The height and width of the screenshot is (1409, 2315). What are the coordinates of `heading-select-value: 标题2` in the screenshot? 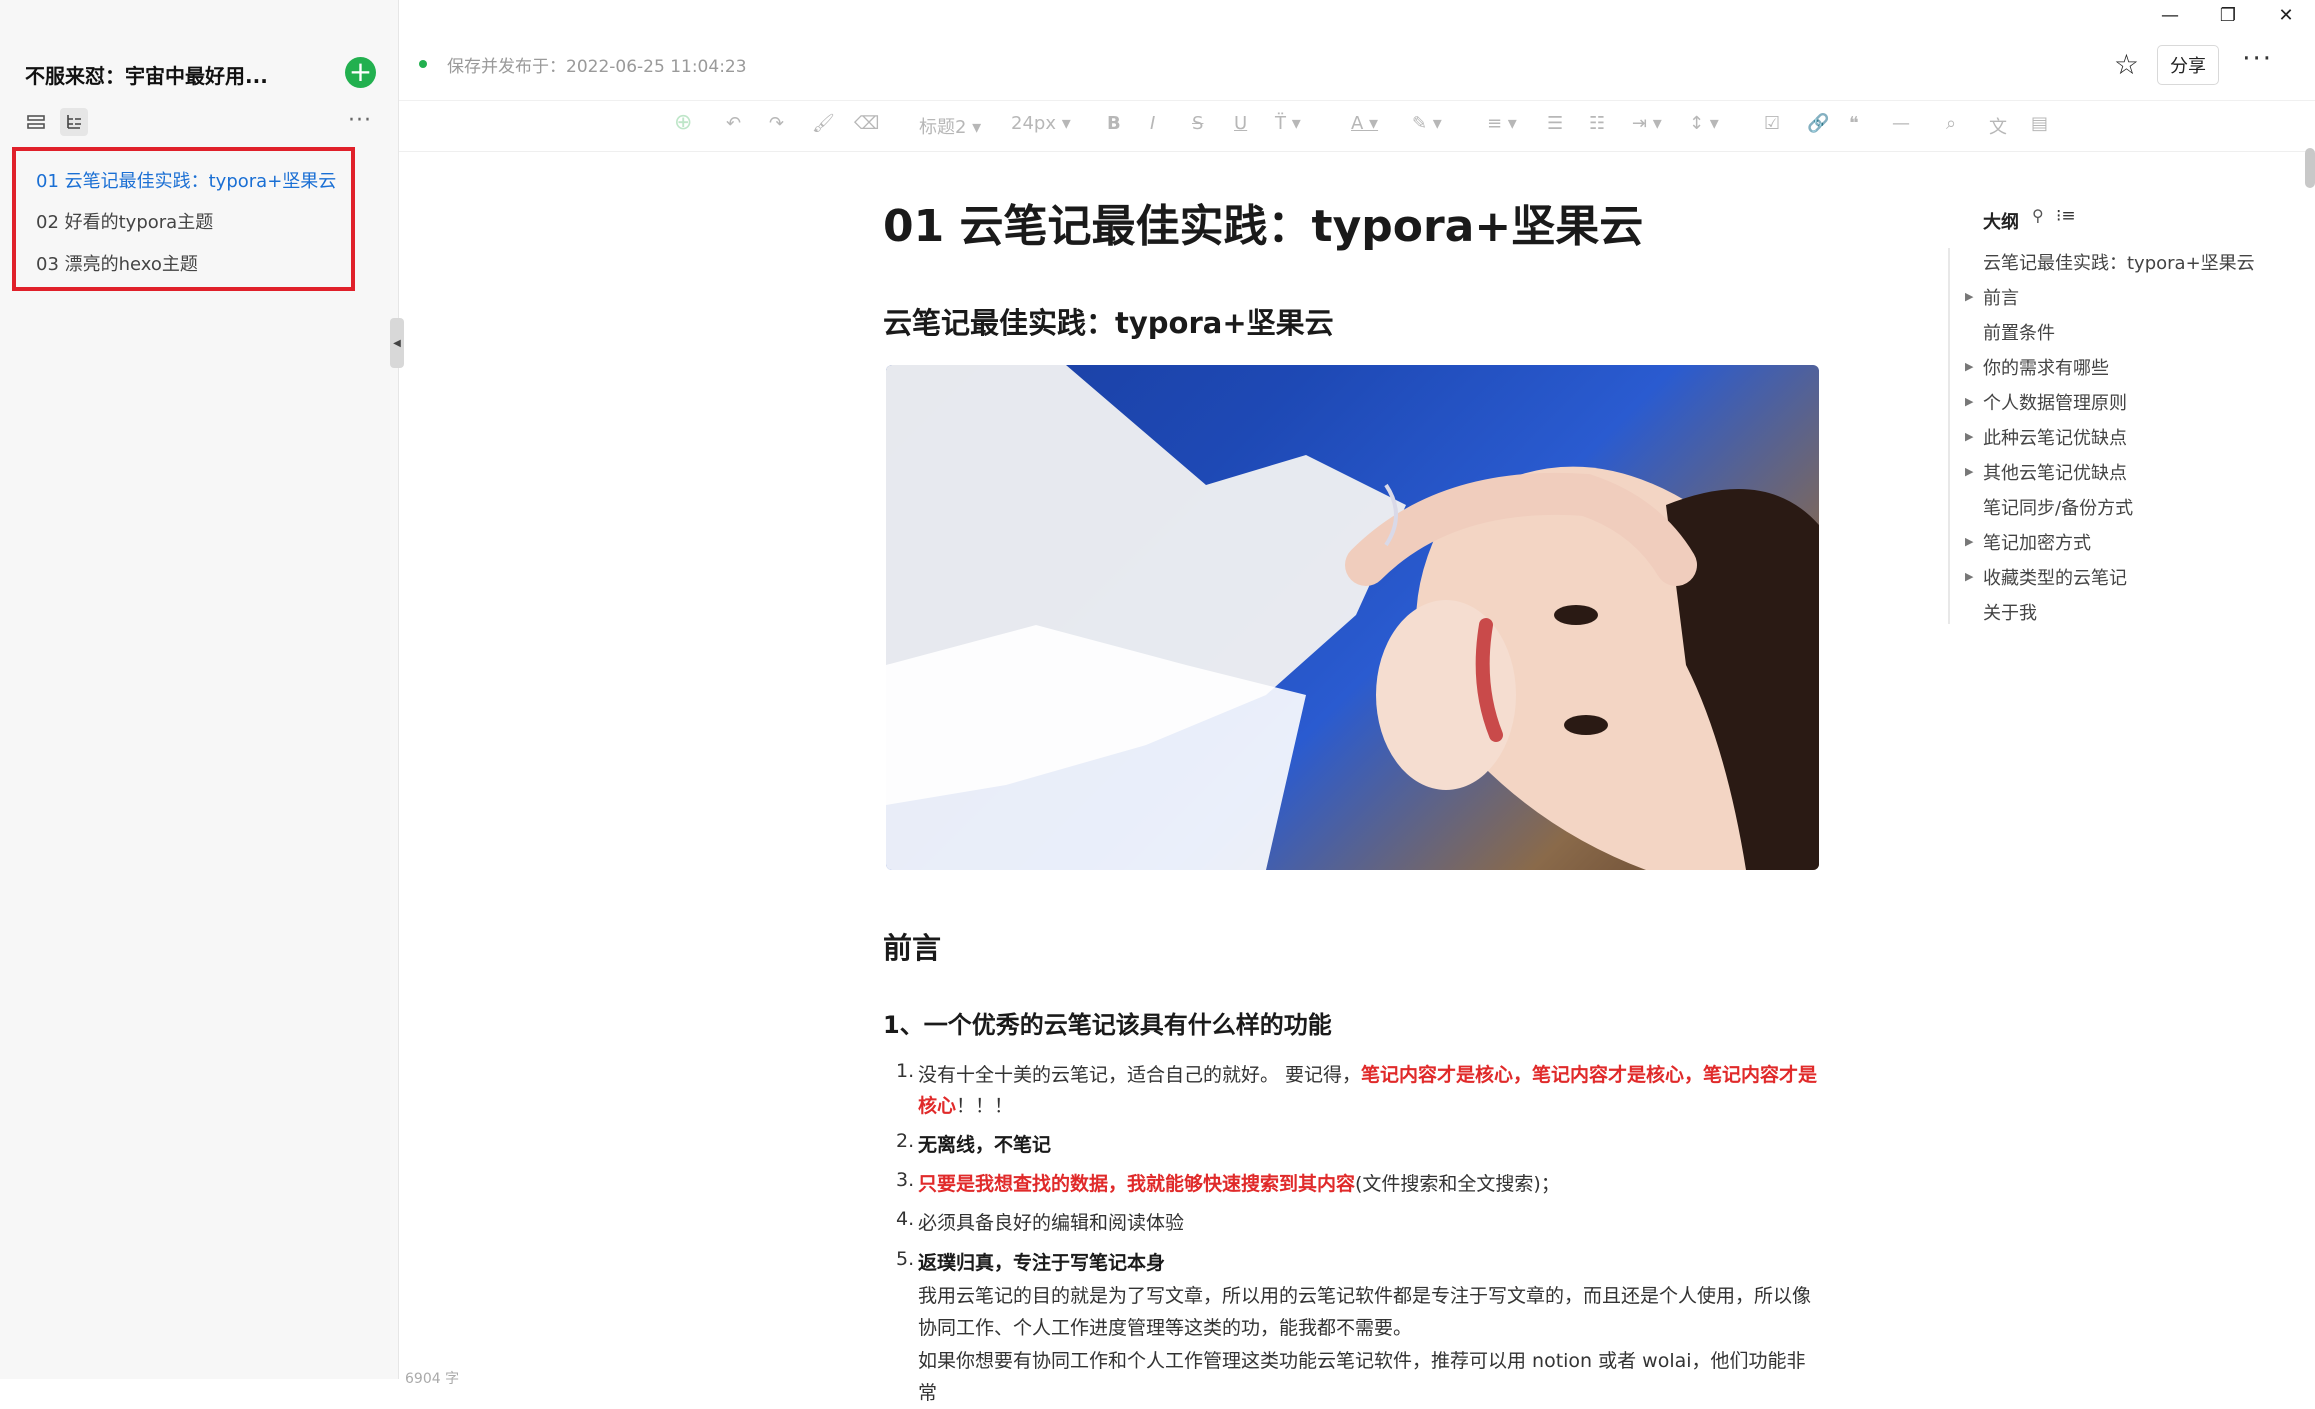 It's located at (943, 127).